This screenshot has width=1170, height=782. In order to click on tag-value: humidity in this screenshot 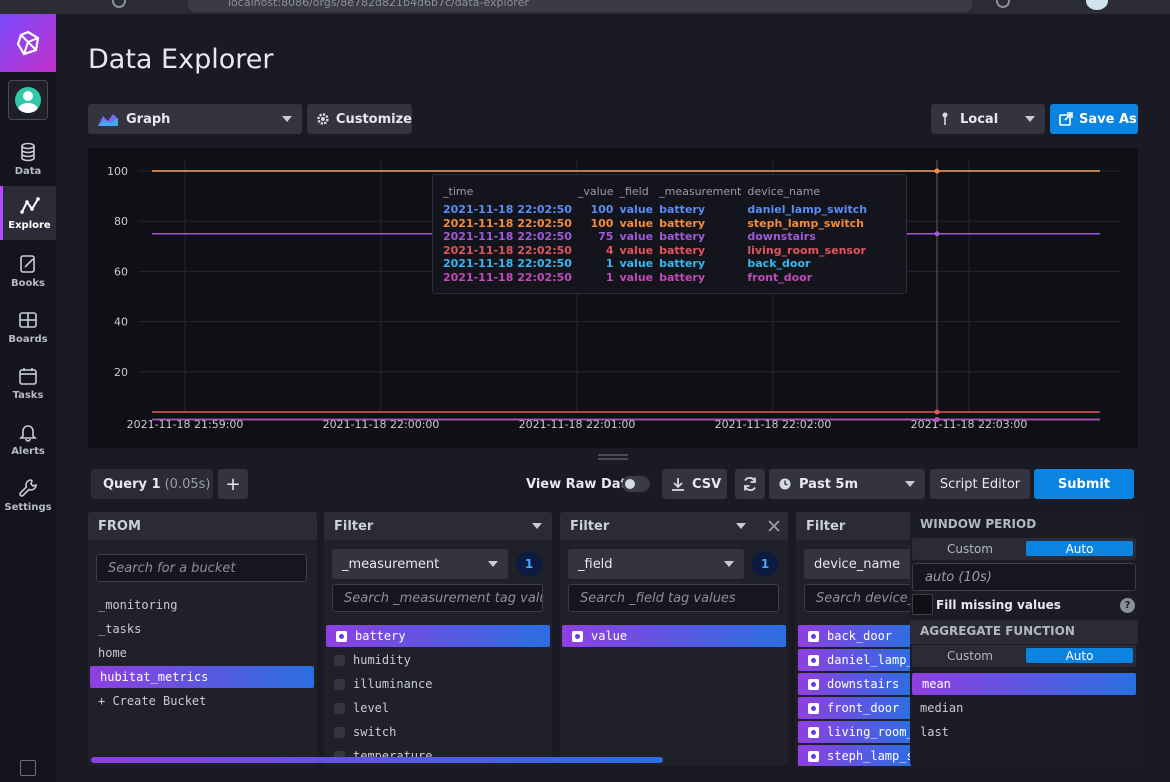, I will do `click(438, 660)`.